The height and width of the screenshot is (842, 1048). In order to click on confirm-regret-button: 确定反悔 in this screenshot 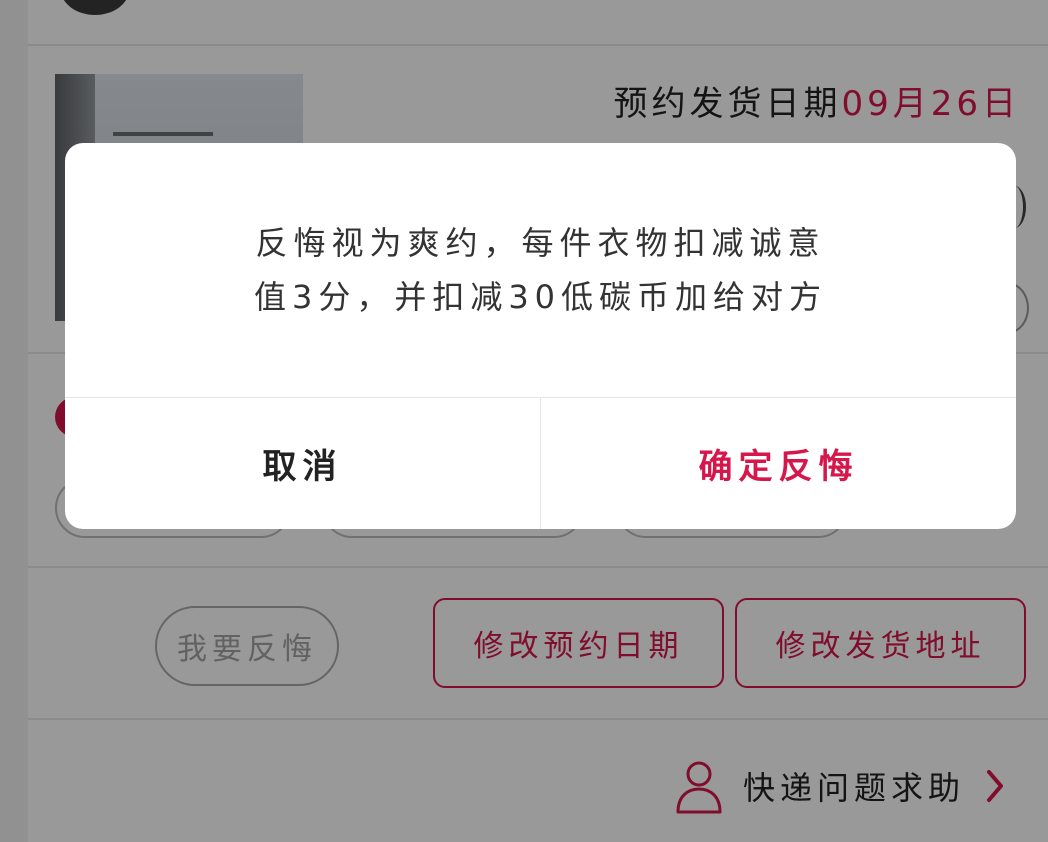, I will do `click(778, 463)`.